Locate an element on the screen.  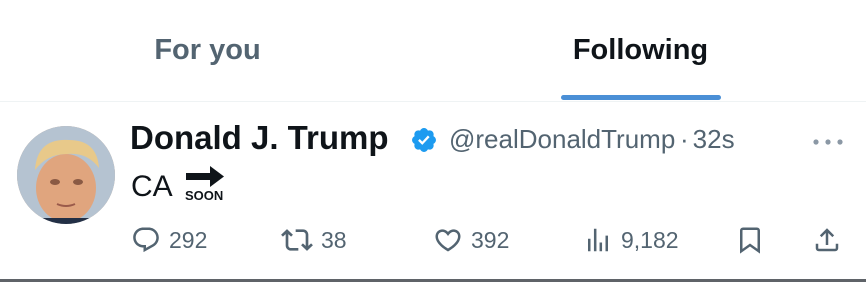
more-options-icon is located at coordinates (828, 142).